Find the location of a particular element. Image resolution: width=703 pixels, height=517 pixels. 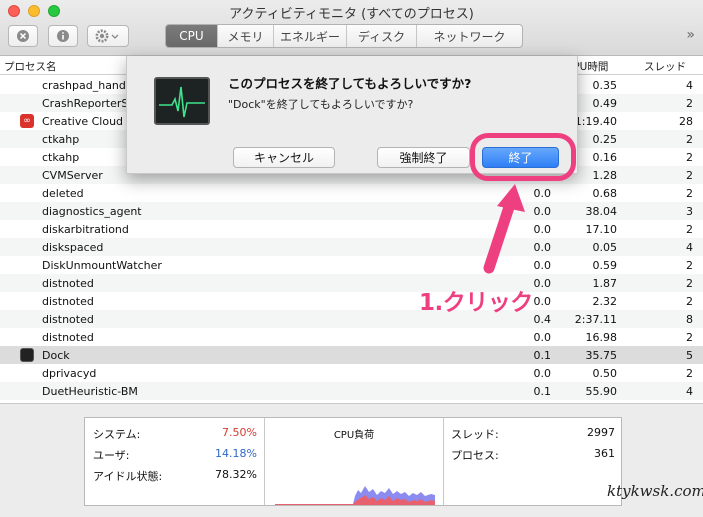

table-row: dprivacyd 0.0 0.50 2 is located at coordinates (351, 373).